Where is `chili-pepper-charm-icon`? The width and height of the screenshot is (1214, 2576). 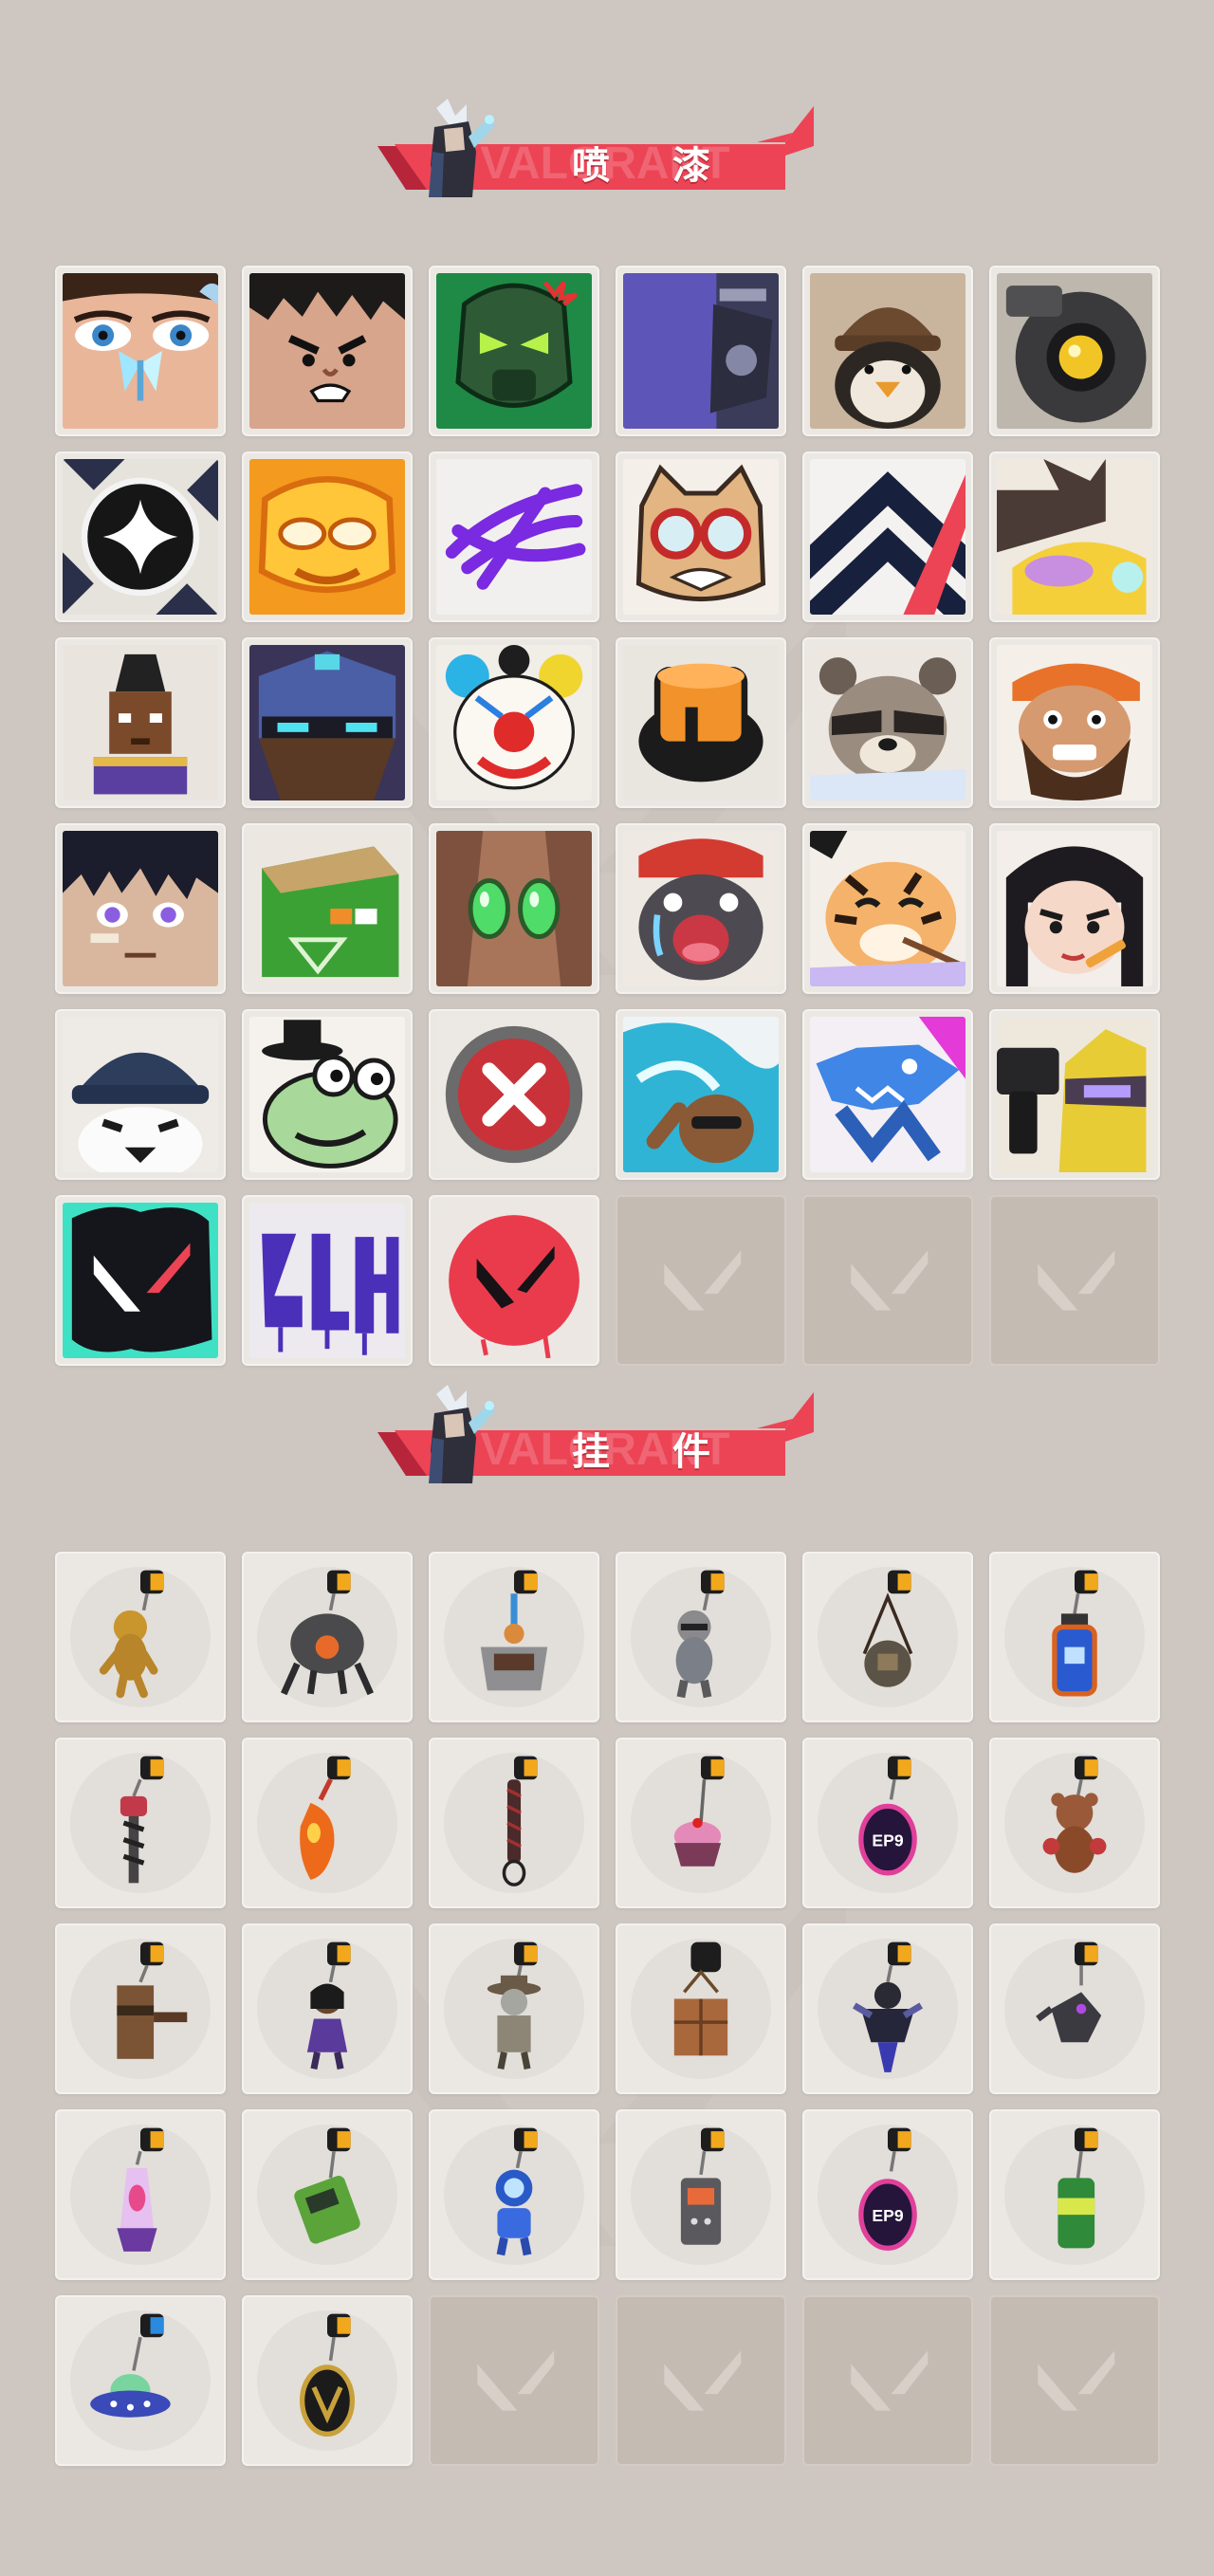 chili-pepper-charm-icon is located at coordinates (325, 1818).